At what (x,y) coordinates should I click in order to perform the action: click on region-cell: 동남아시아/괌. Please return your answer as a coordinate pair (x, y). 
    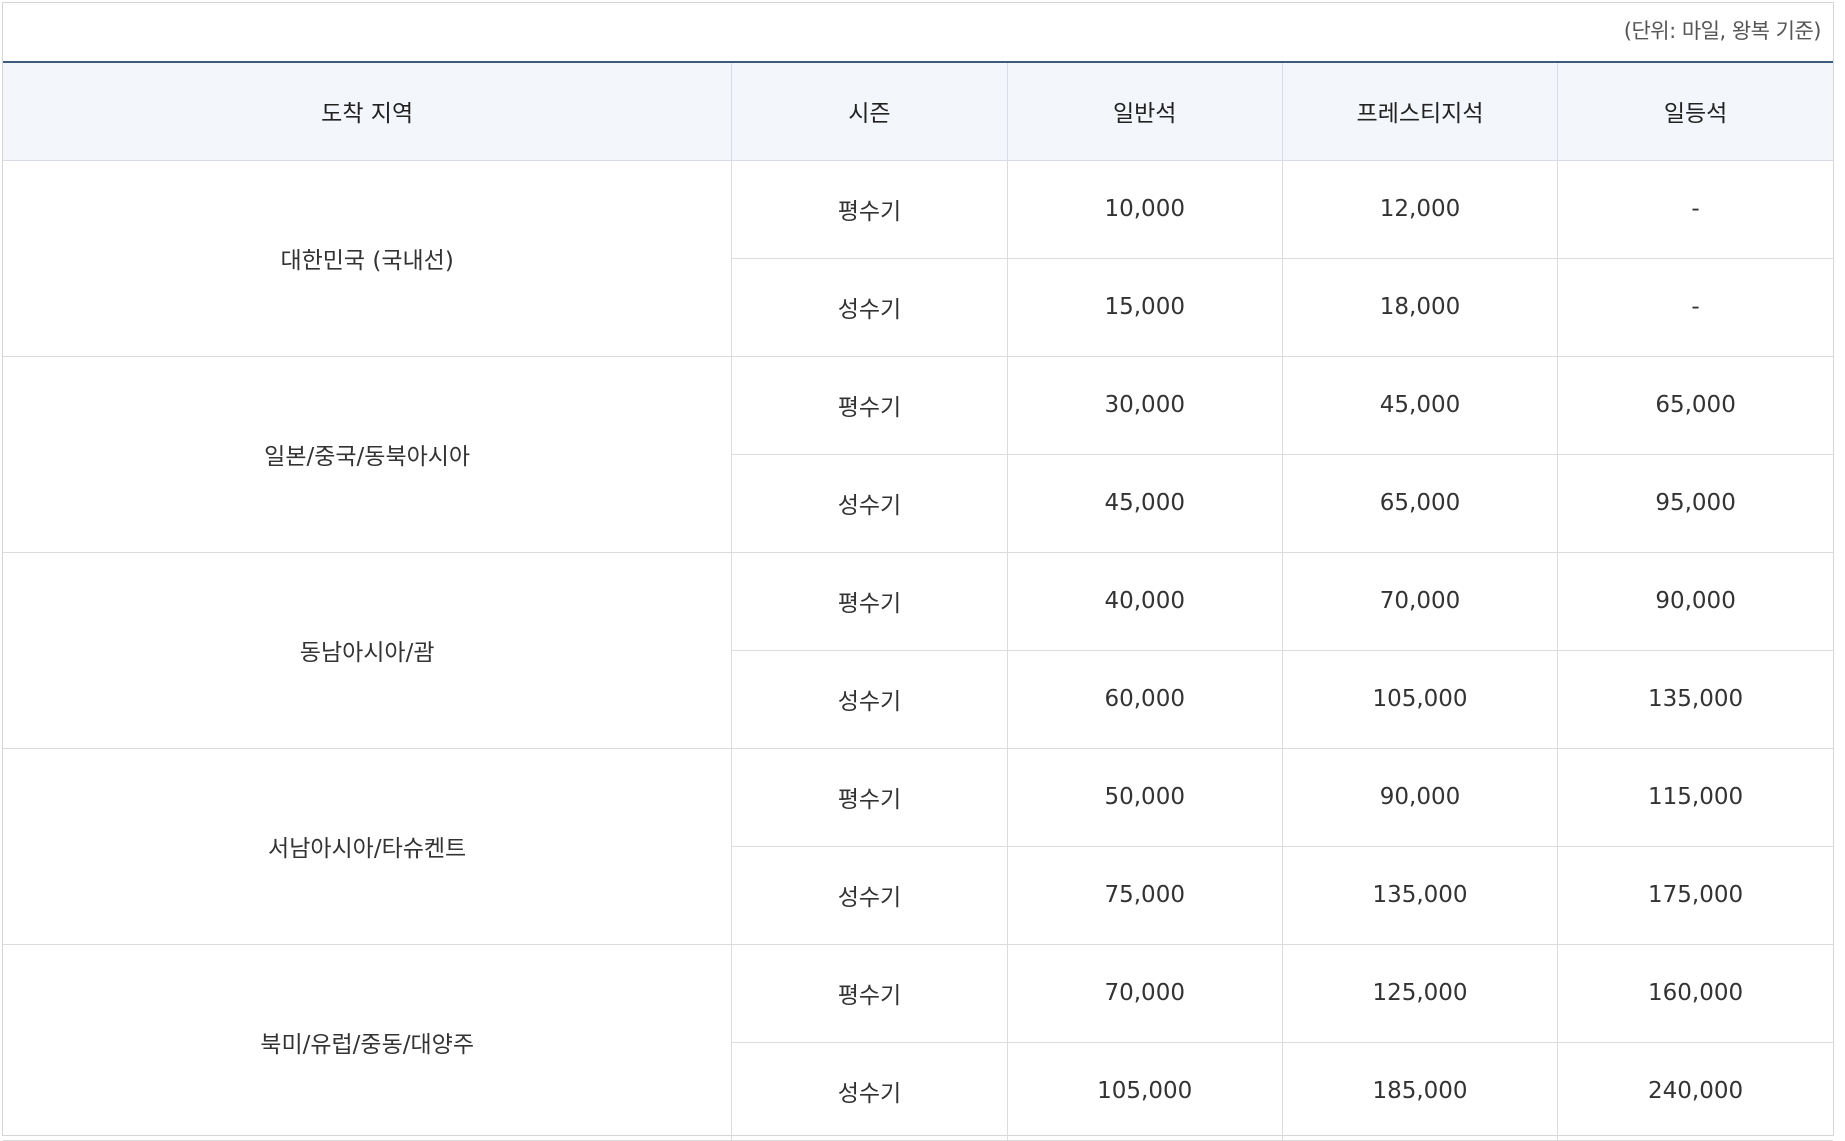
    Looking at the image, I should click on (367, 650).